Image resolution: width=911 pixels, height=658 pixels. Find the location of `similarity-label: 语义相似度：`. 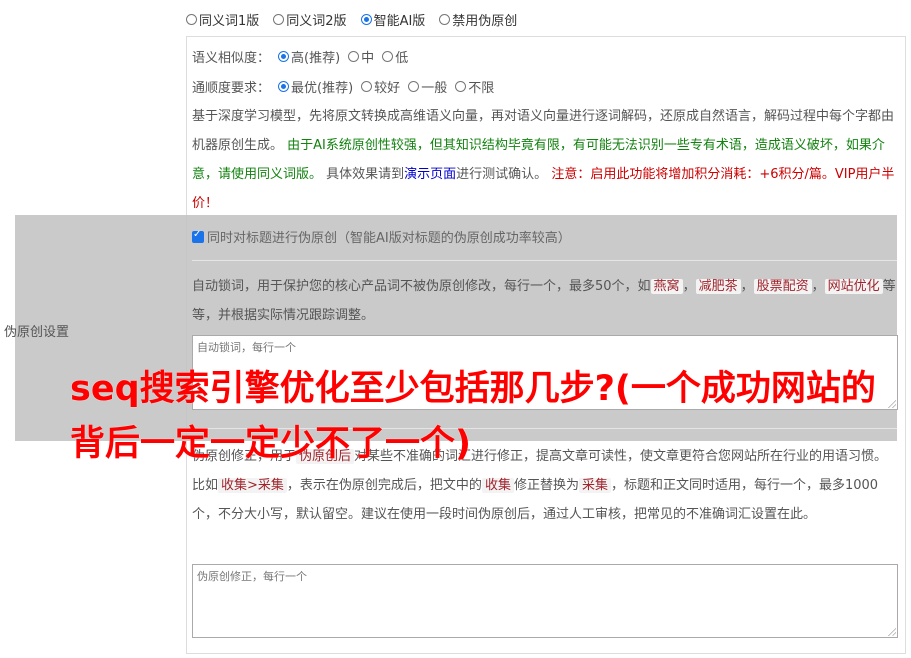

similarity-label: 语义相似度： is located at coordinates (231, 58).